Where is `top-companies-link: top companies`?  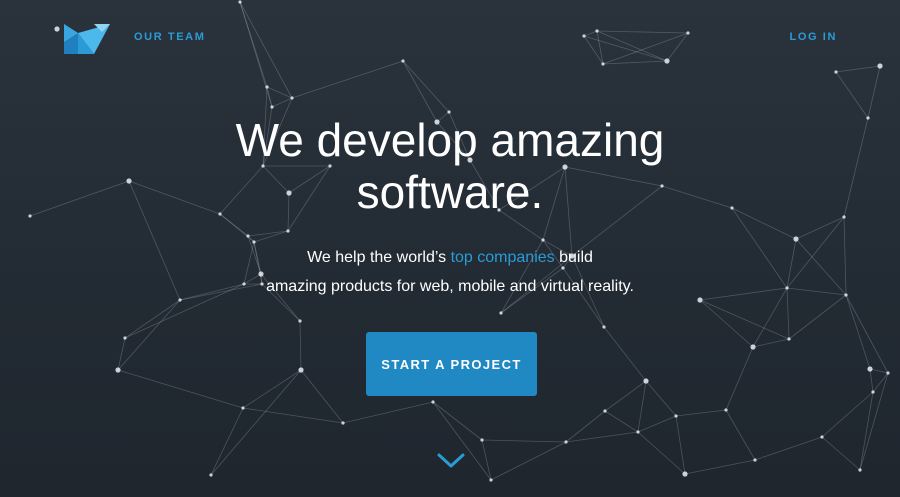
top-companies-link: top companies is located at coordinates (503, 257).